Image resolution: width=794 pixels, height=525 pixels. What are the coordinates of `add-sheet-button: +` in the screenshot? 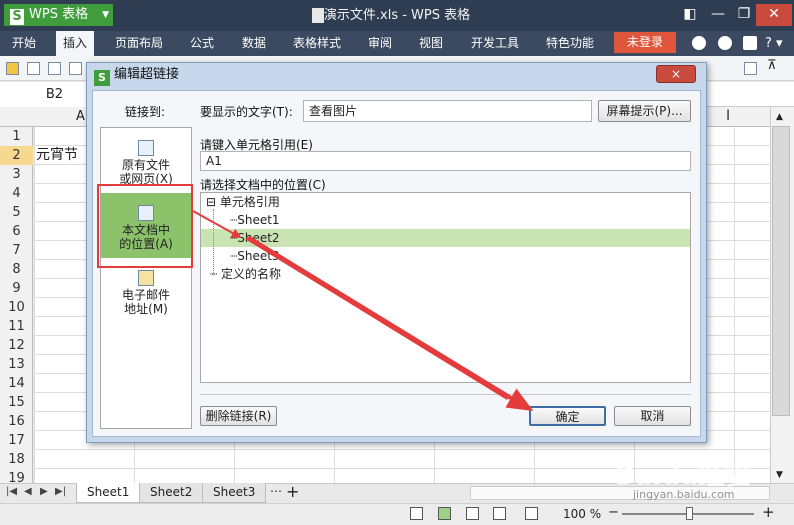 It's located at (292, 491).